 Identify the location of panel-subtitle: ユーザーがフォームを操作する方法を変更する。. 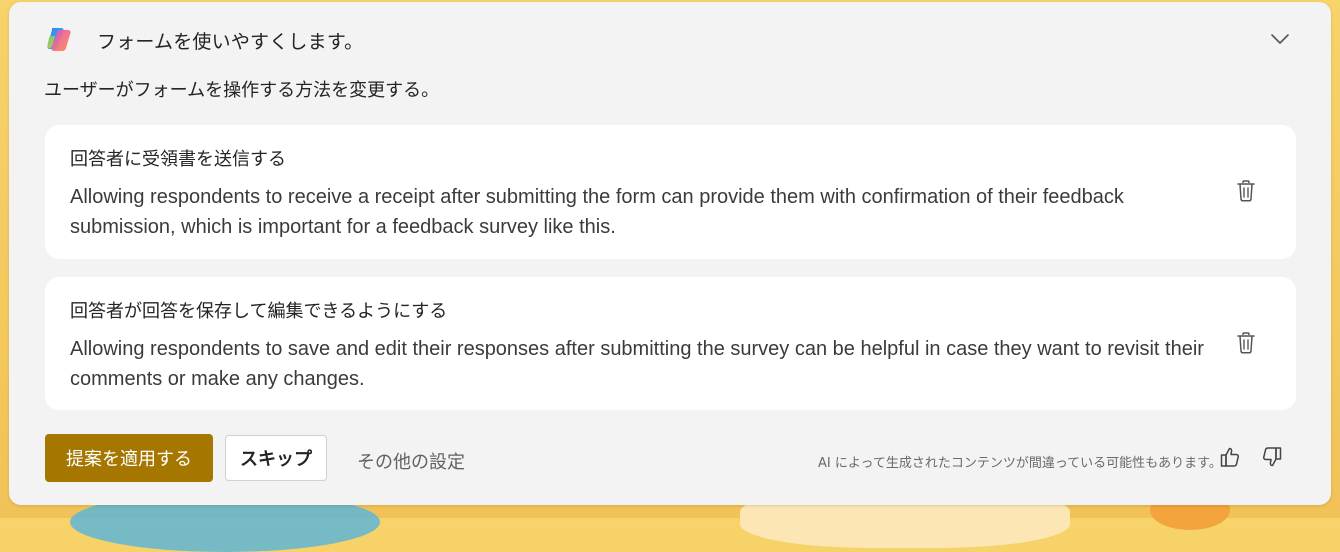
(242, 90).